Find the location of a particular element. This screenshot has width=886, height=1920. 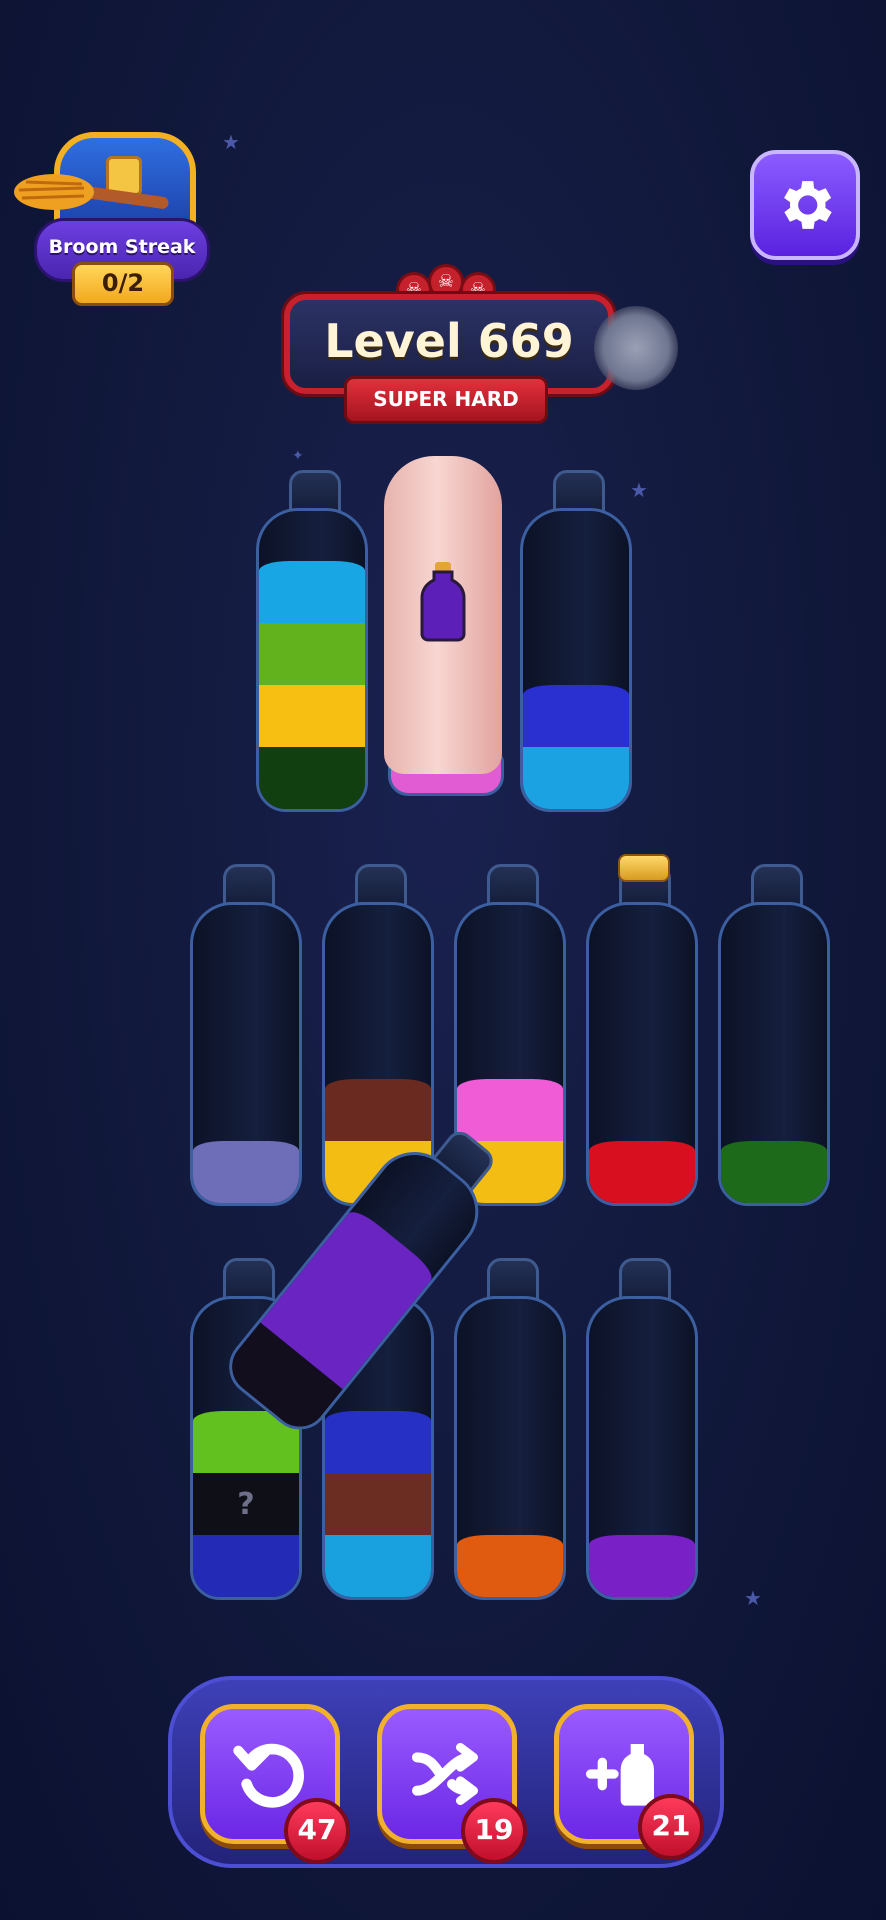

add-bottle-count-badge: 21 is located at coordinates (671, 1827).